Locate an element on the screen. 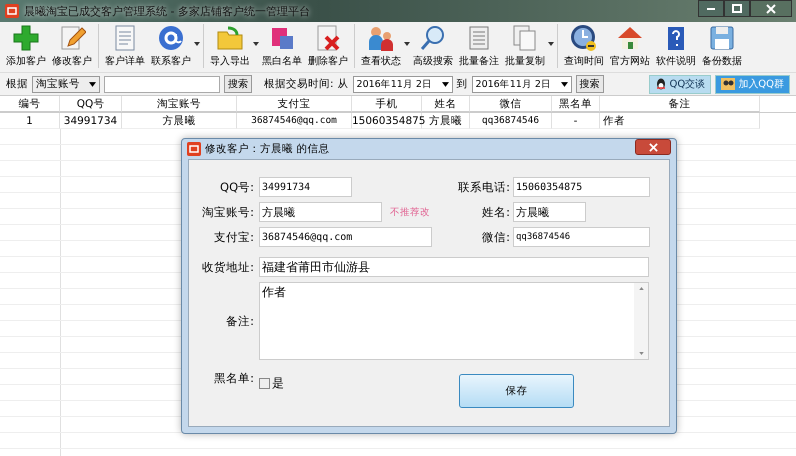  column-header: 淘宝账号 is located at coordinates (179, 104).